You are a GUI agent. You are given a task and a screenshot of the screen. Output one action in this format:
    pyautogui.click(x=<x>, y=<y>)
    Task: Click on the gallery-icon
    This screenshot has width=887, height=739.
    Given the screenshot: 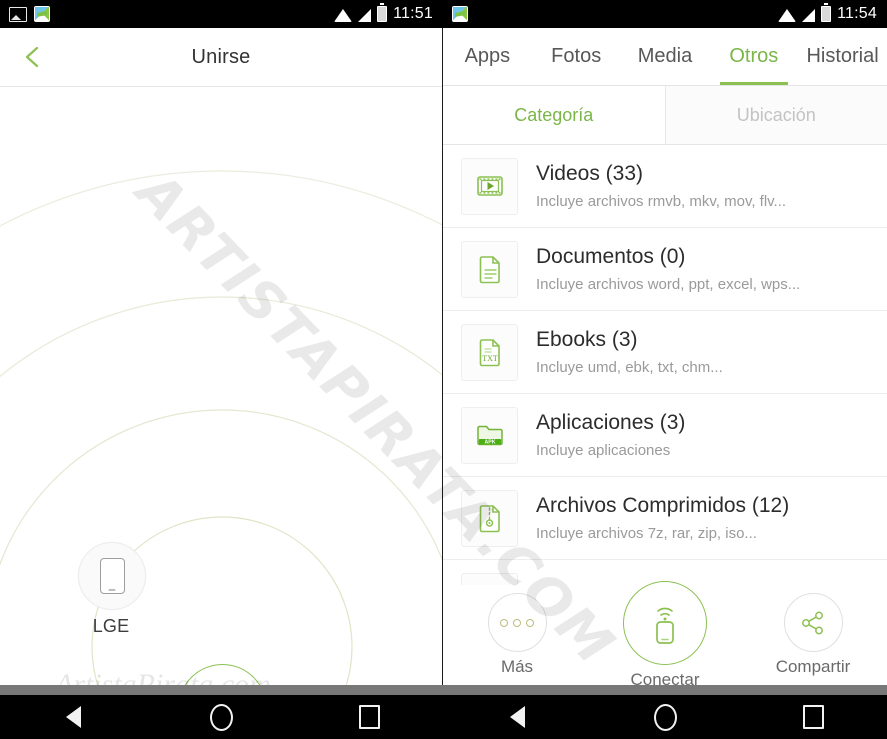 What is the action you would take?
    pyautogui.click(x=18, y=14)
    